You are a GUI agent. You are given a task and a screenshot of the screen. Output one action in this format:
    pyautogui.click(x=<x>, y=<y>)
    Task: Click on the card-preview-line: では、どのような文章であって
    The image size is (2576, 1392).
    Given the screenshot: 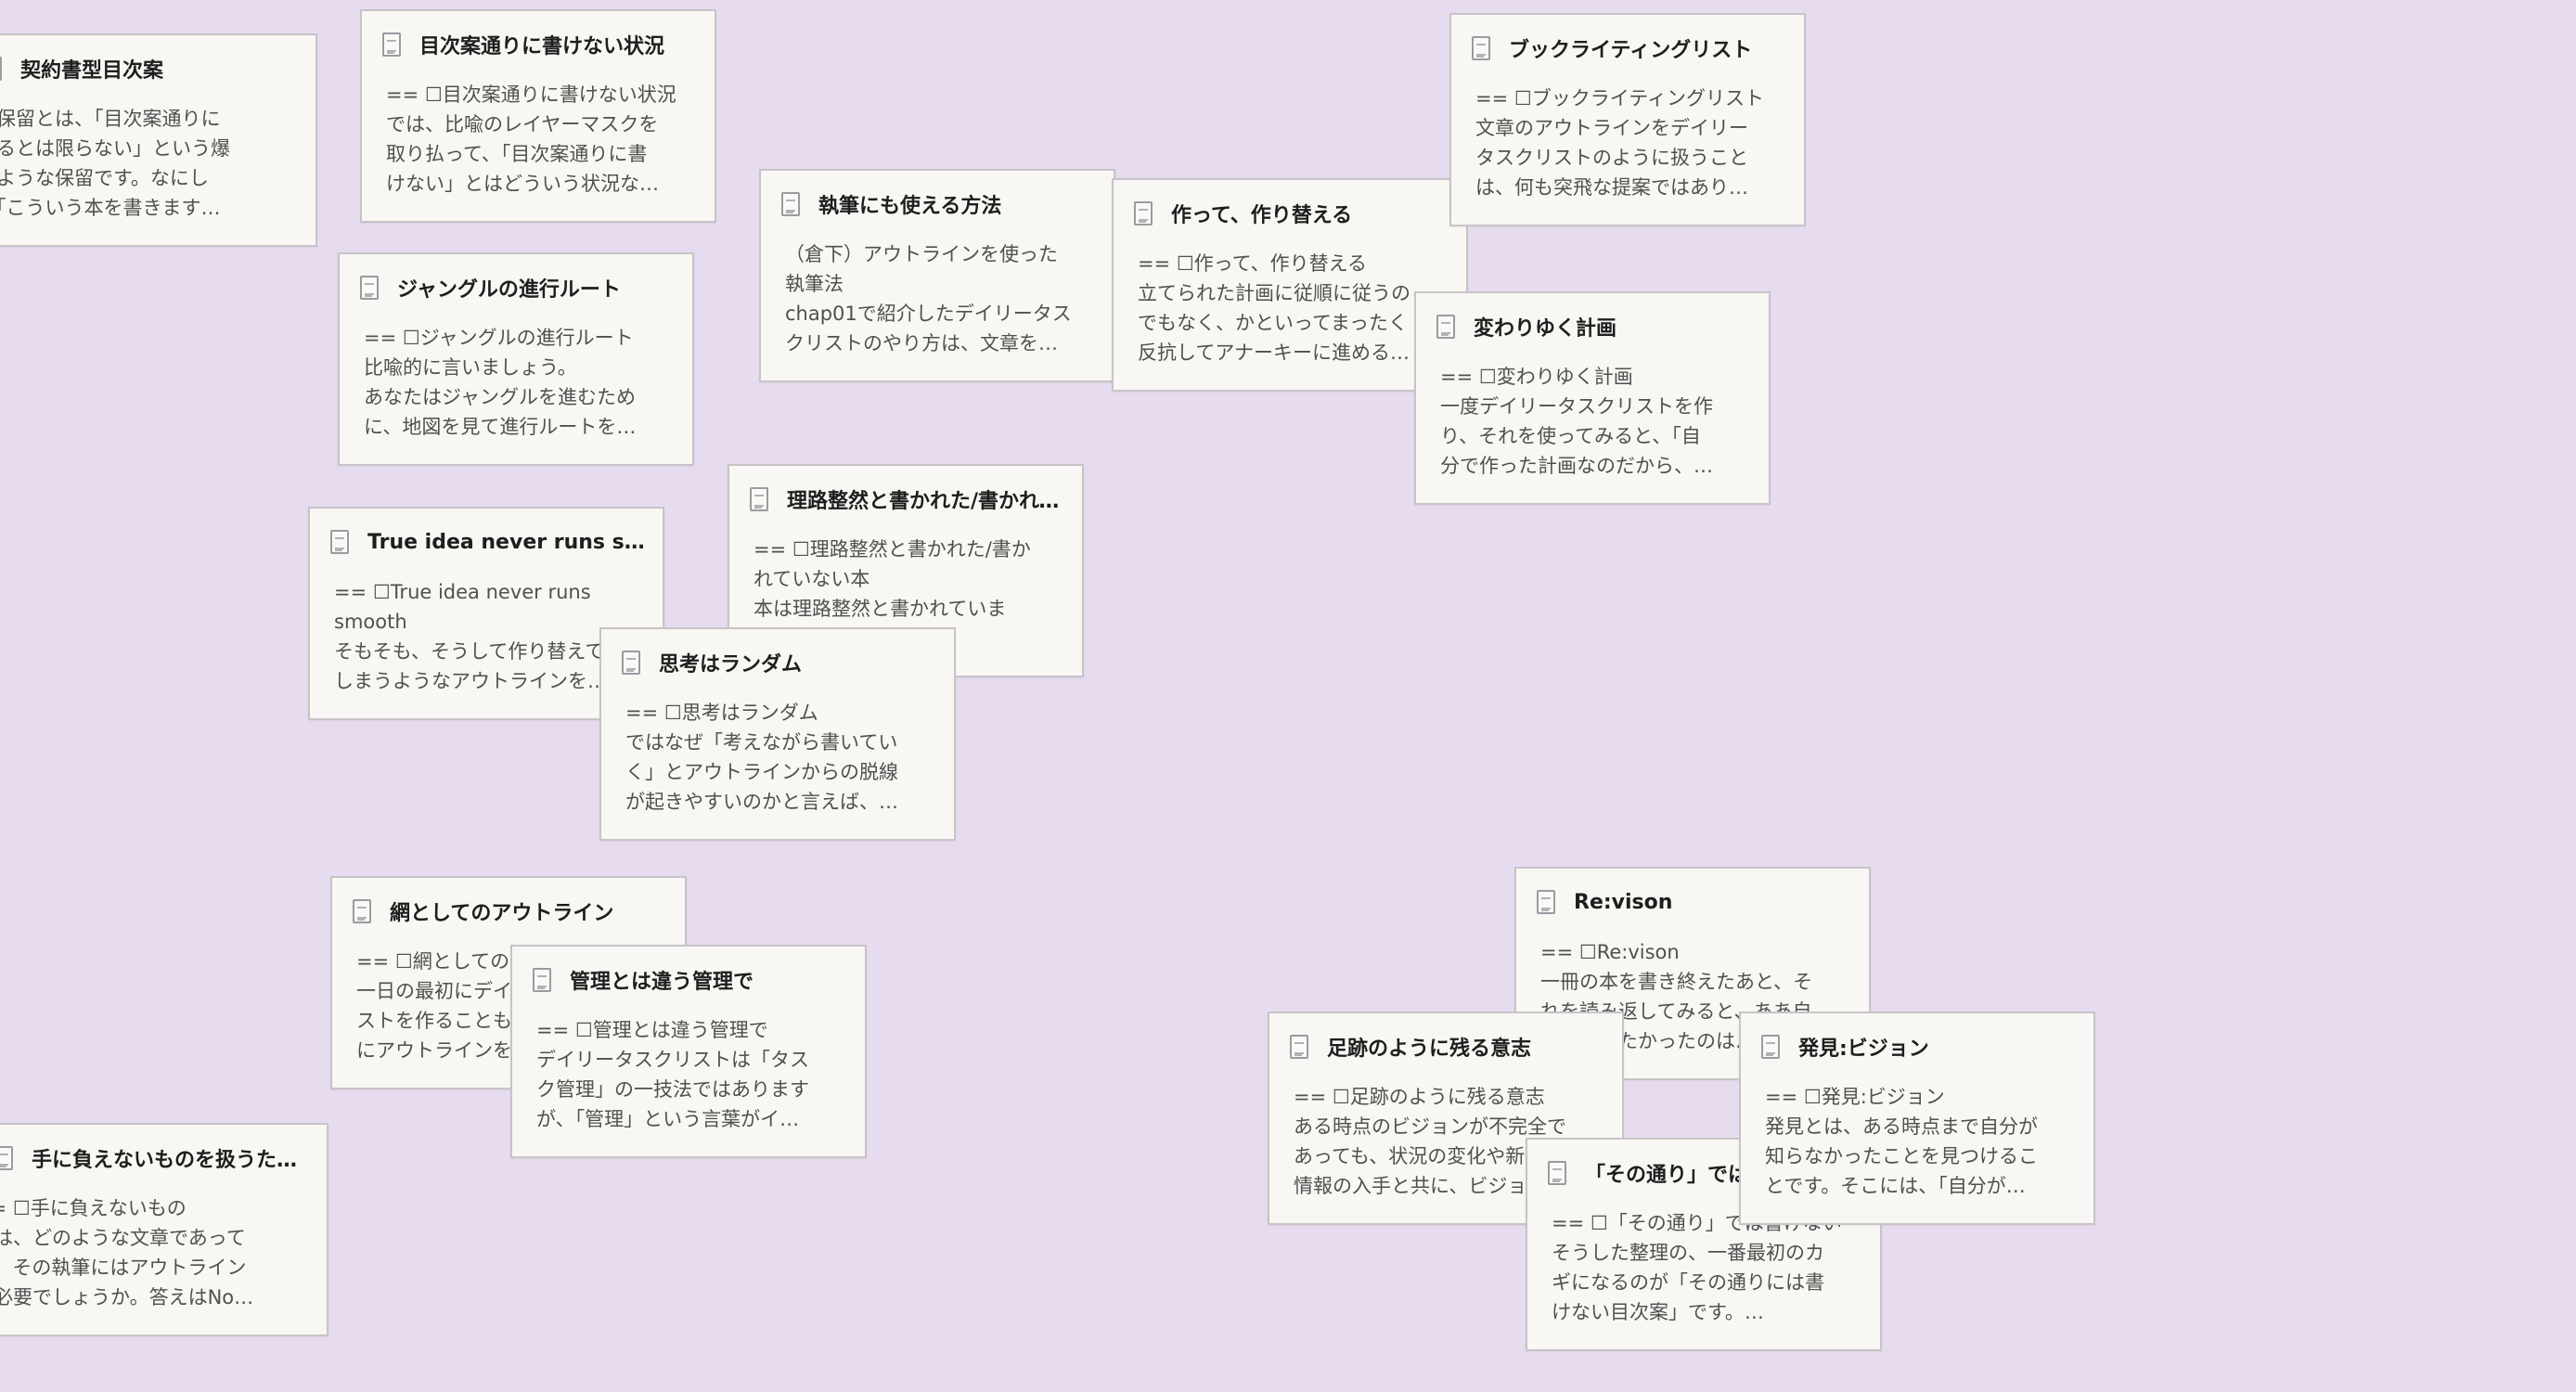 What is the action you would take?
    pyautogui.click(x=123, y=1238)
    